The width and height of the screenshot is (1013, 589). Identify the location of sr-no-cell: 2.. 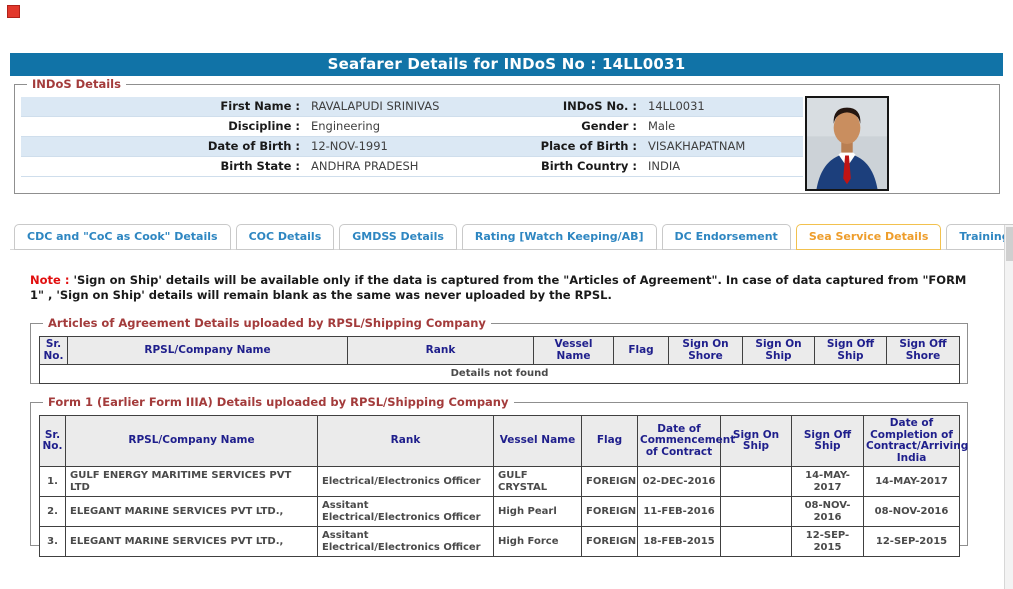
(52, 511).